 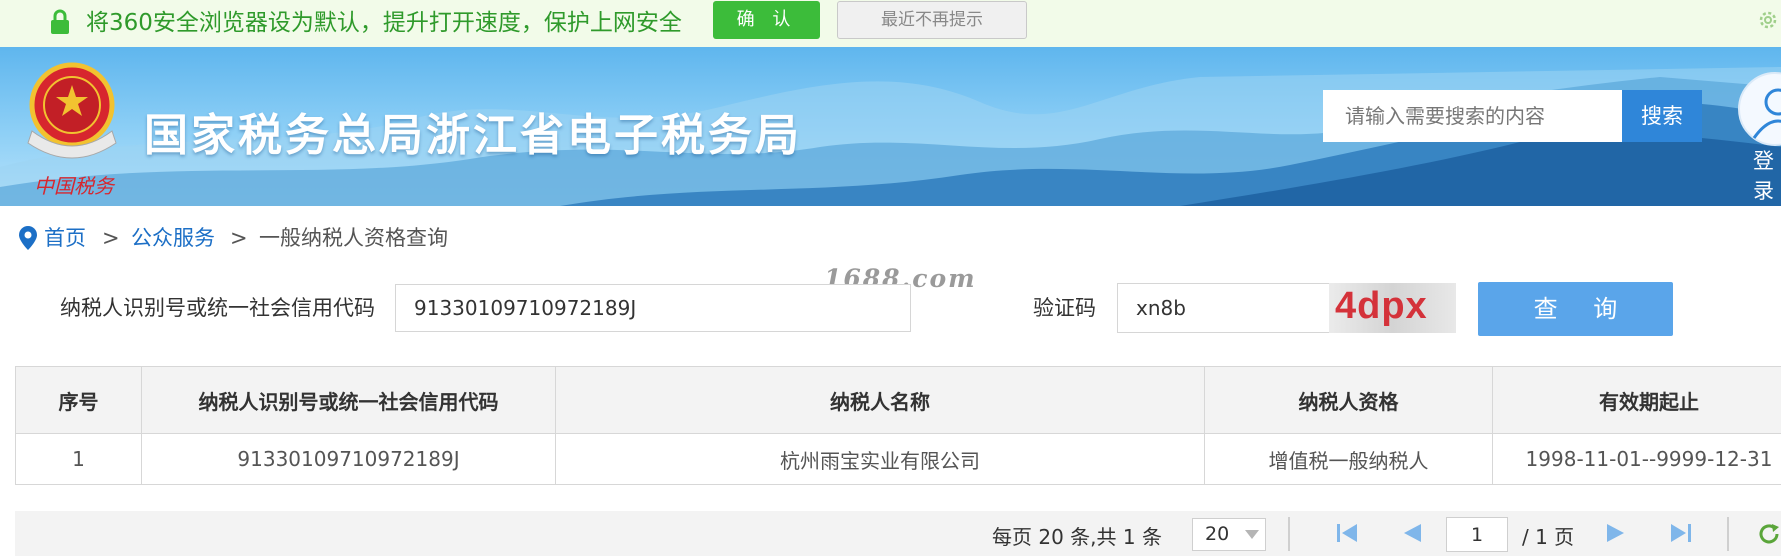 I want to click on svg-text: 中国税务, so click(x=75, y=186).